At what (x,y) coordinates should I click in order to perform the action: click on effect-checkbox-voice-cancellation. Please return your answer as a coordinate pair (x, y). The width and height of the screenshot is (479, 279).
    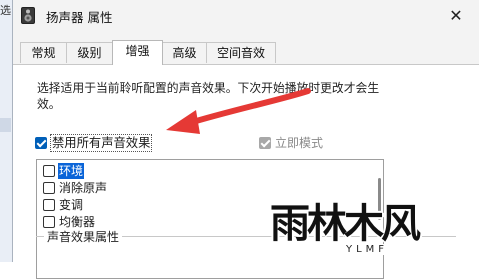
    Looking at the image, I should click on (49, 188).